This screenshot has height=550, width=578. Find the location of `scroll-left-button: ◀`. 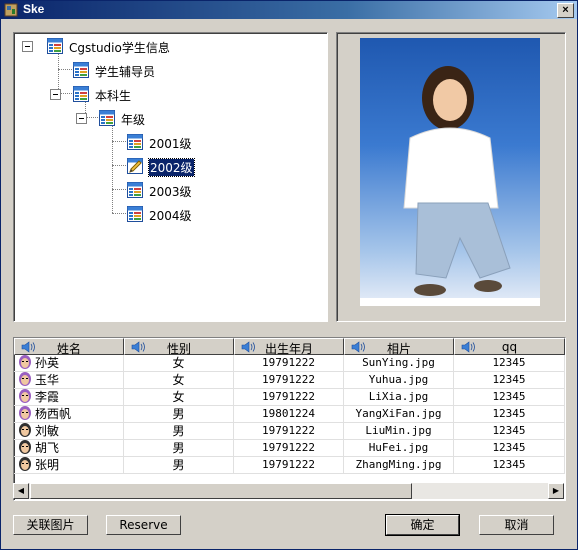

scroll-left-button: ◀ is located at coordinates (21, 491).